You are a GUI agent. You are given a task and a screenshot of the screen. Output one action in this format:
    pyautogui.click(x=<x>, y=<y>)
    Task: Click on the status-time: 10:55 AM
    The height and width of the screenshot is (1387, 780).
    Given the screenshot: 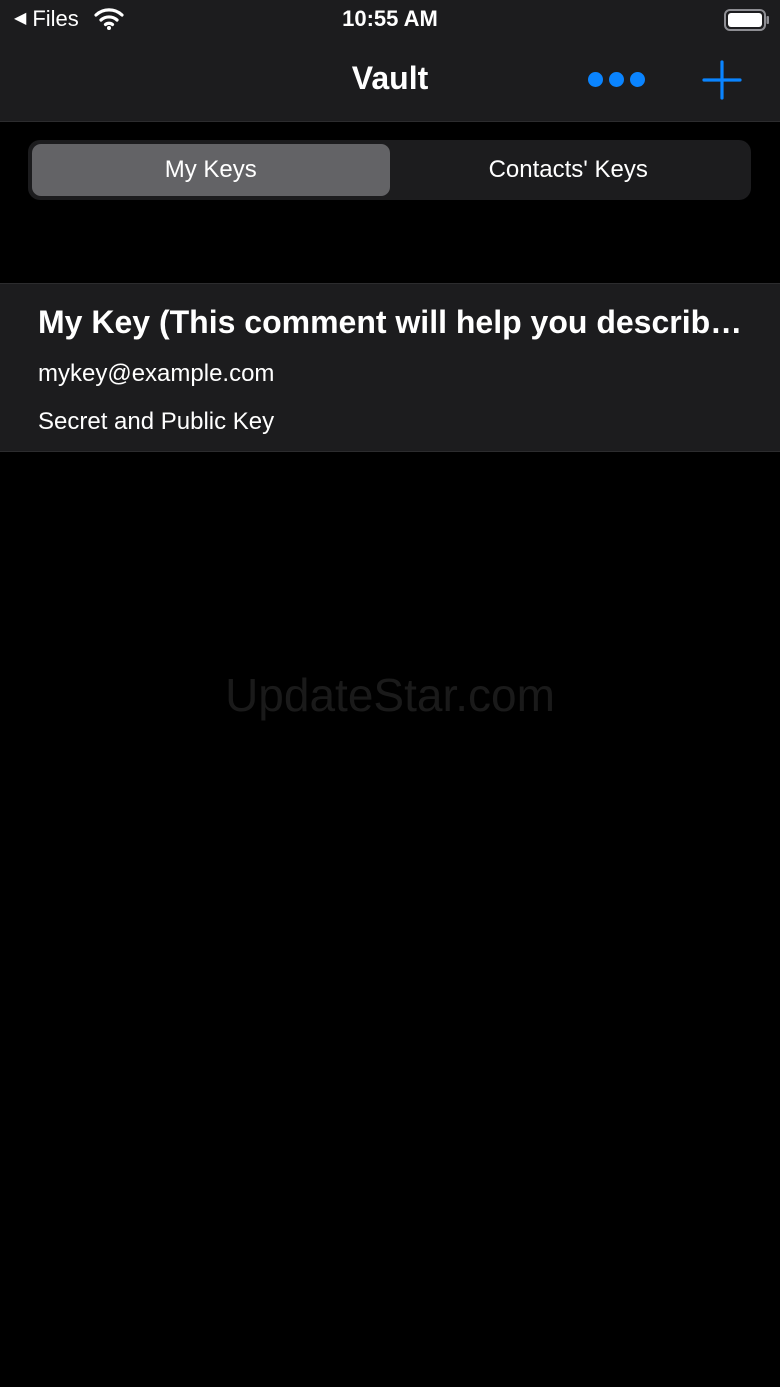 What is the action you would take?
    pyautogui.click(x=390, y=18)
    